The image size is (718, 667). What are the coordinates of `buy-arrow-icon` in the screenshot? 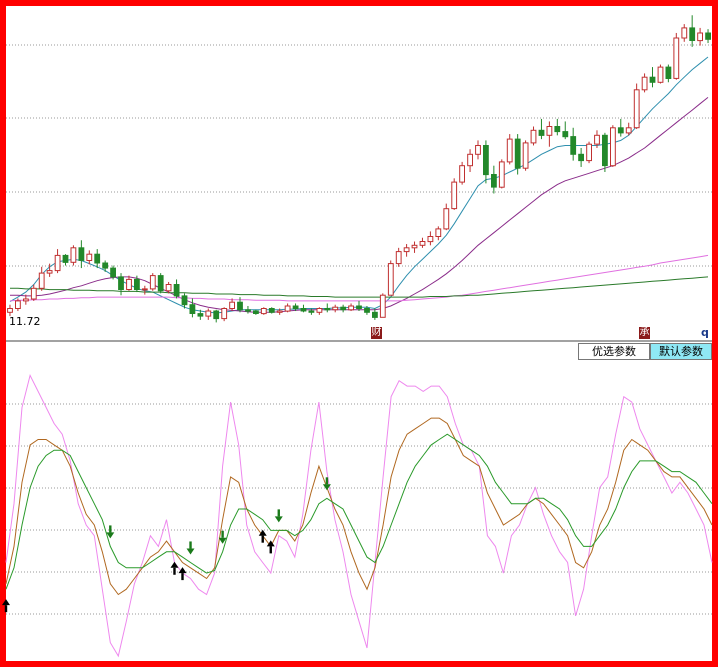 It's located at (174, 568).